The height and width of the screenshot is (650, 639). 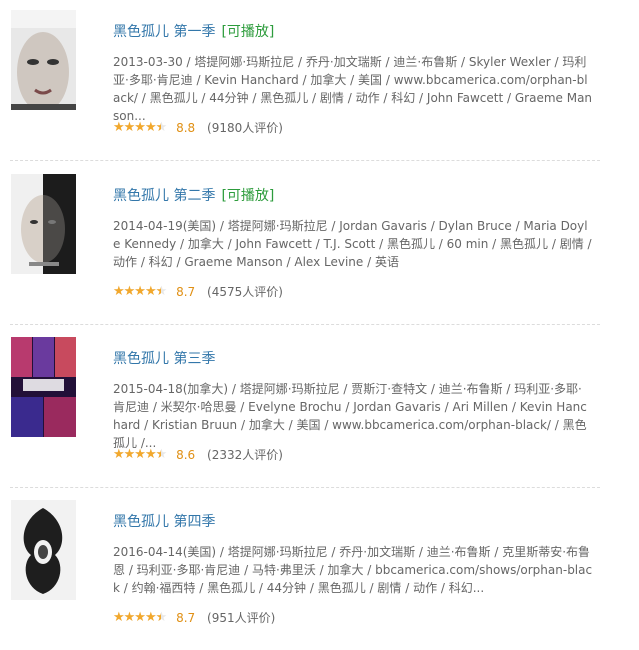 I want to click on result-title-row: 黑色孤儿 第二季 [可播放], so click(x=193, y=196).